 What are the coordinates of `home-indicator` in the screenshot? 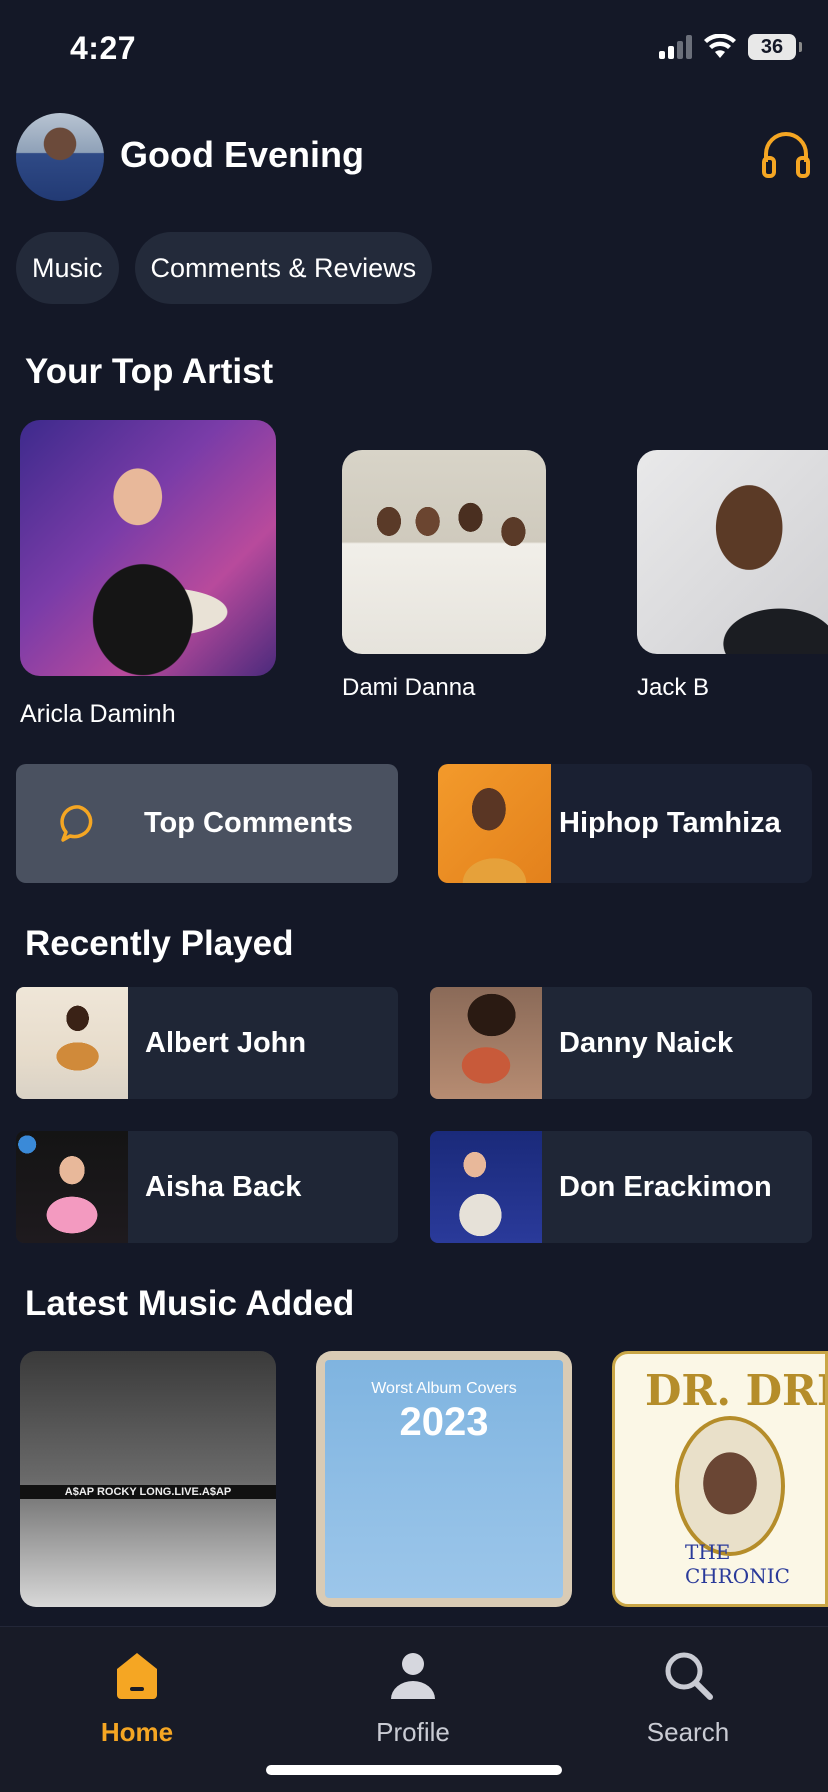 It's located at (414, 1770).